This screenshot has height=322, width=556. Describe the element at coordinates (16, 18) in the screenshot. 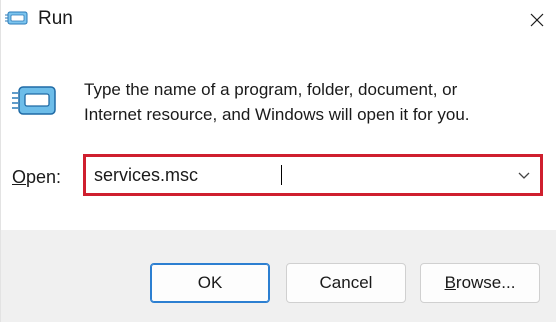

I see `run-icon` at that location.